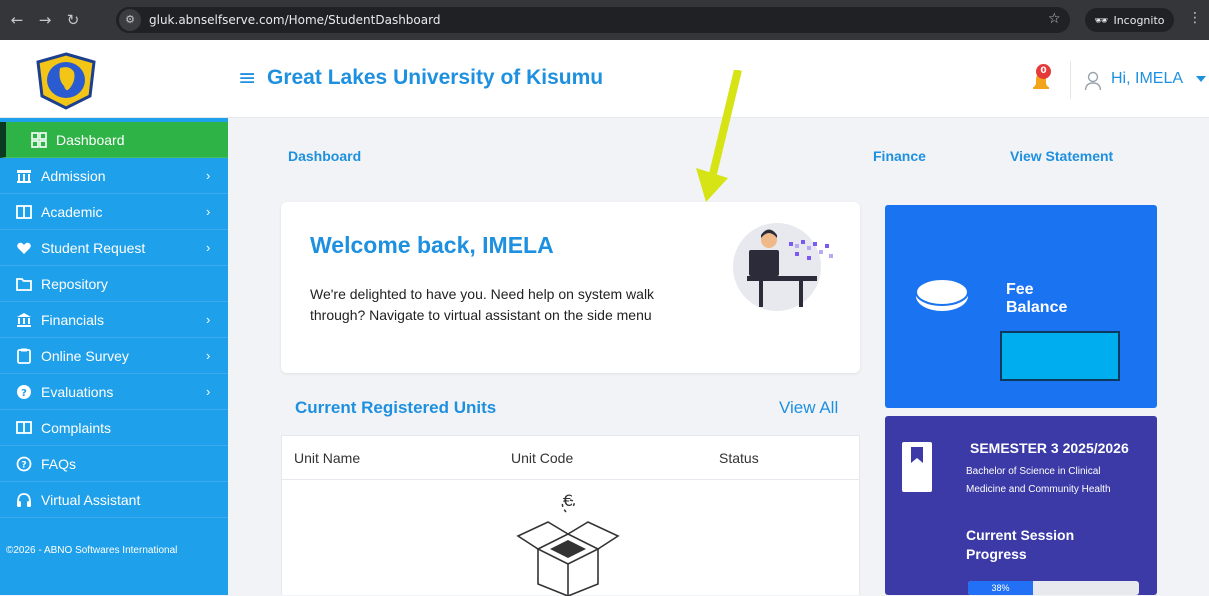 The width and height of the screenshot is (1209, 596). I want to click on sidebar-item-label: Academic, so click(72, 211).